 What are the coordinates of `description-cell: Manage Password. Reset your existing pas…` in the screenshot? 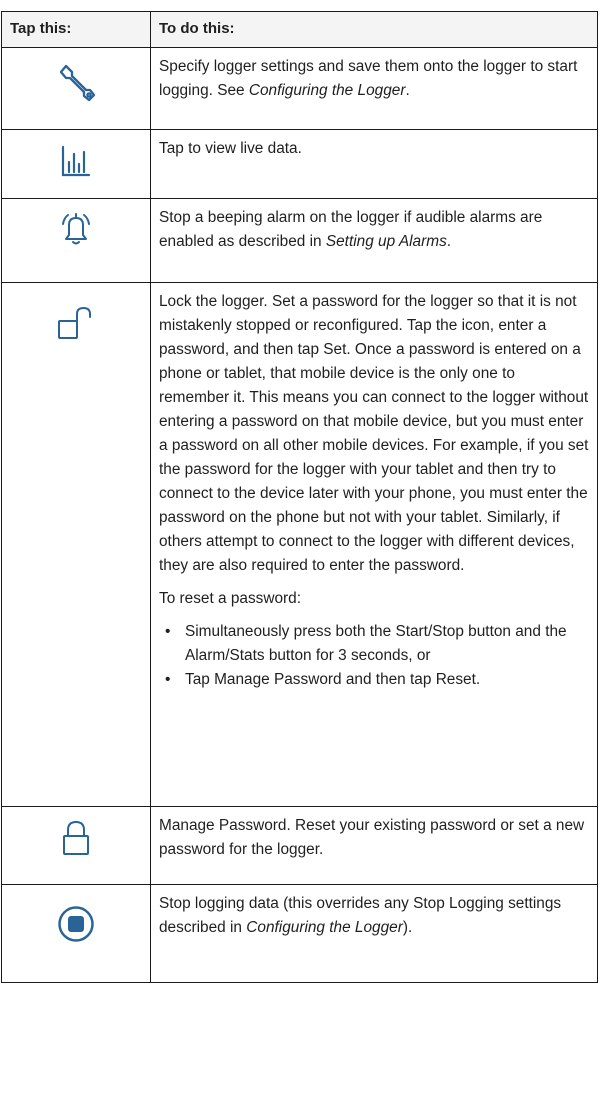 It's located at (374, 845).